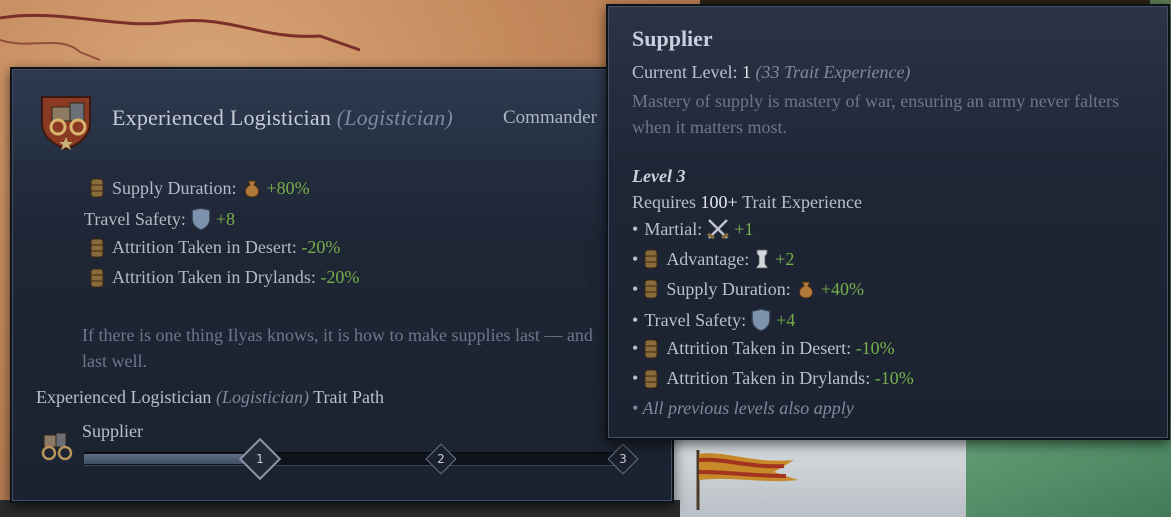 The width and height of the screenshot is (1171, 517). Describe the element at coordinates (785, 258) in the screenshot. I see `bonus-value: +2` at that location.